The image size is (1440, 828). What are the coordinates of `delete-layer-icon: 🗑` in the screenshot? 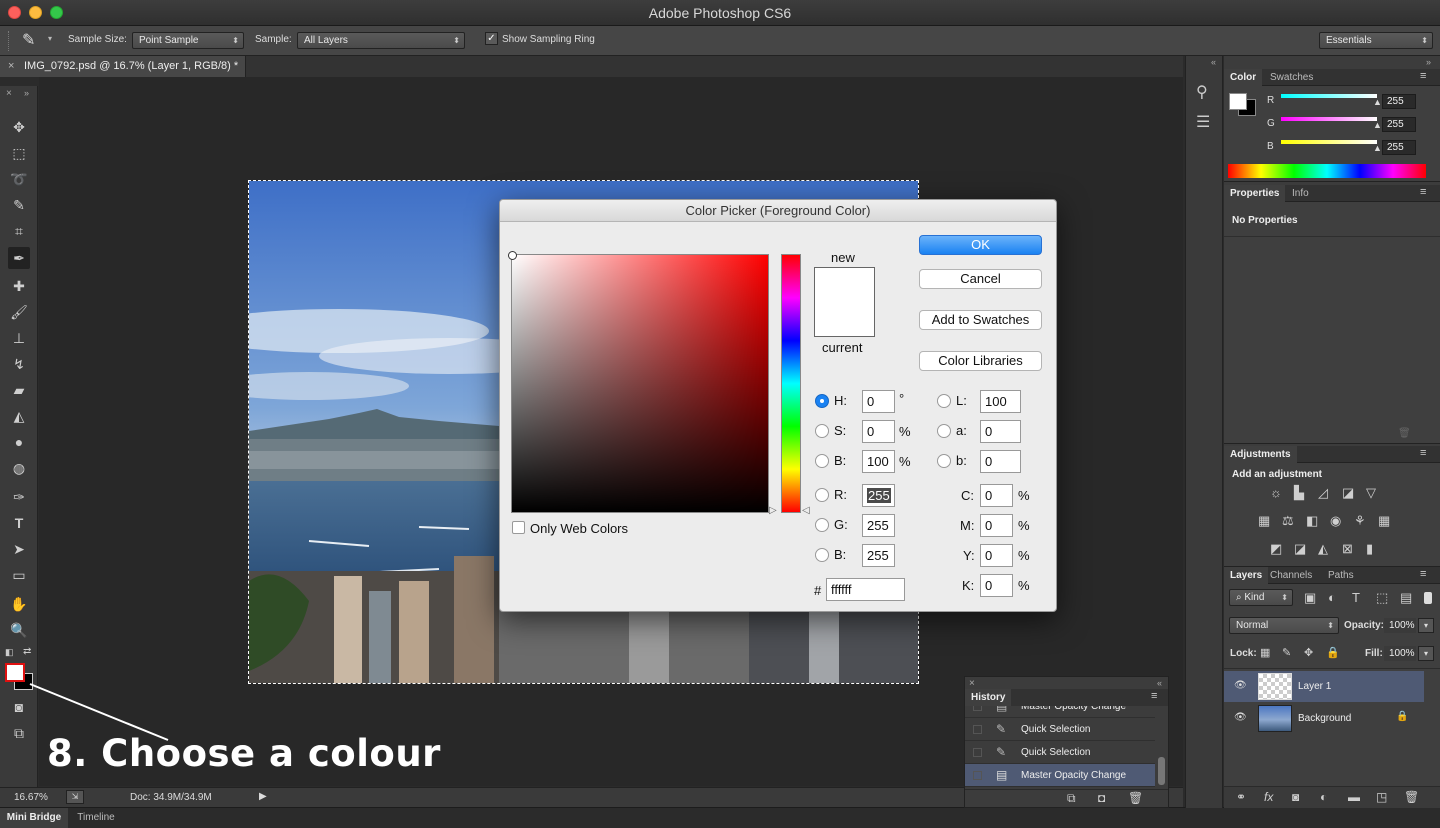 It's located at (1411, 797).